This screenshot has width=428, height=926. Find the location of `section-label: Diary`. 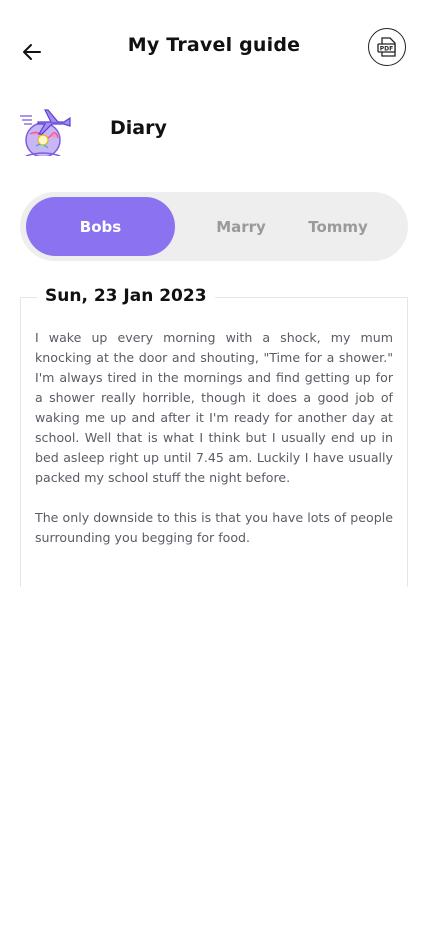

section-label: Diary is located at coordinates (138, 128).